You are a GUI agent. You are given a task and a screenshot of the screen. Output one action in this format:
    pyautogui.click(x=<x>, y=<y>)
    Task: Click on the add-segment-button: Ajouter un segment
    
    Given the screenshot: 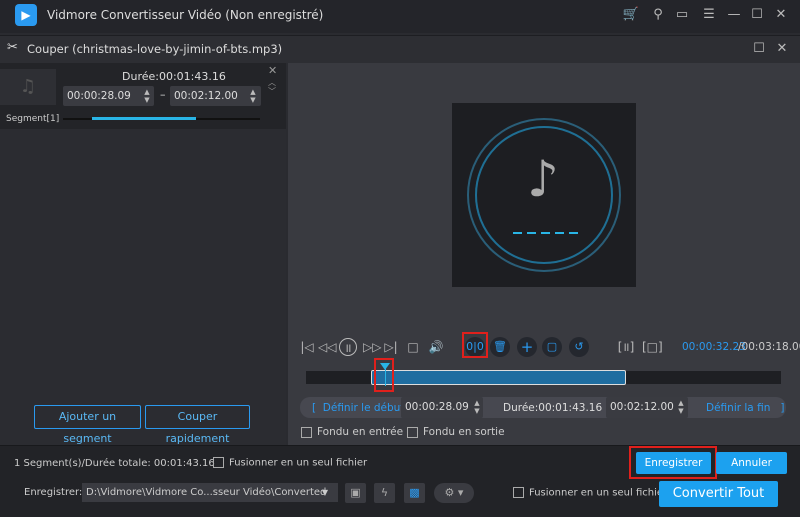 What is the action you would take?
    pyautogui.click(x=87, y=425)
    